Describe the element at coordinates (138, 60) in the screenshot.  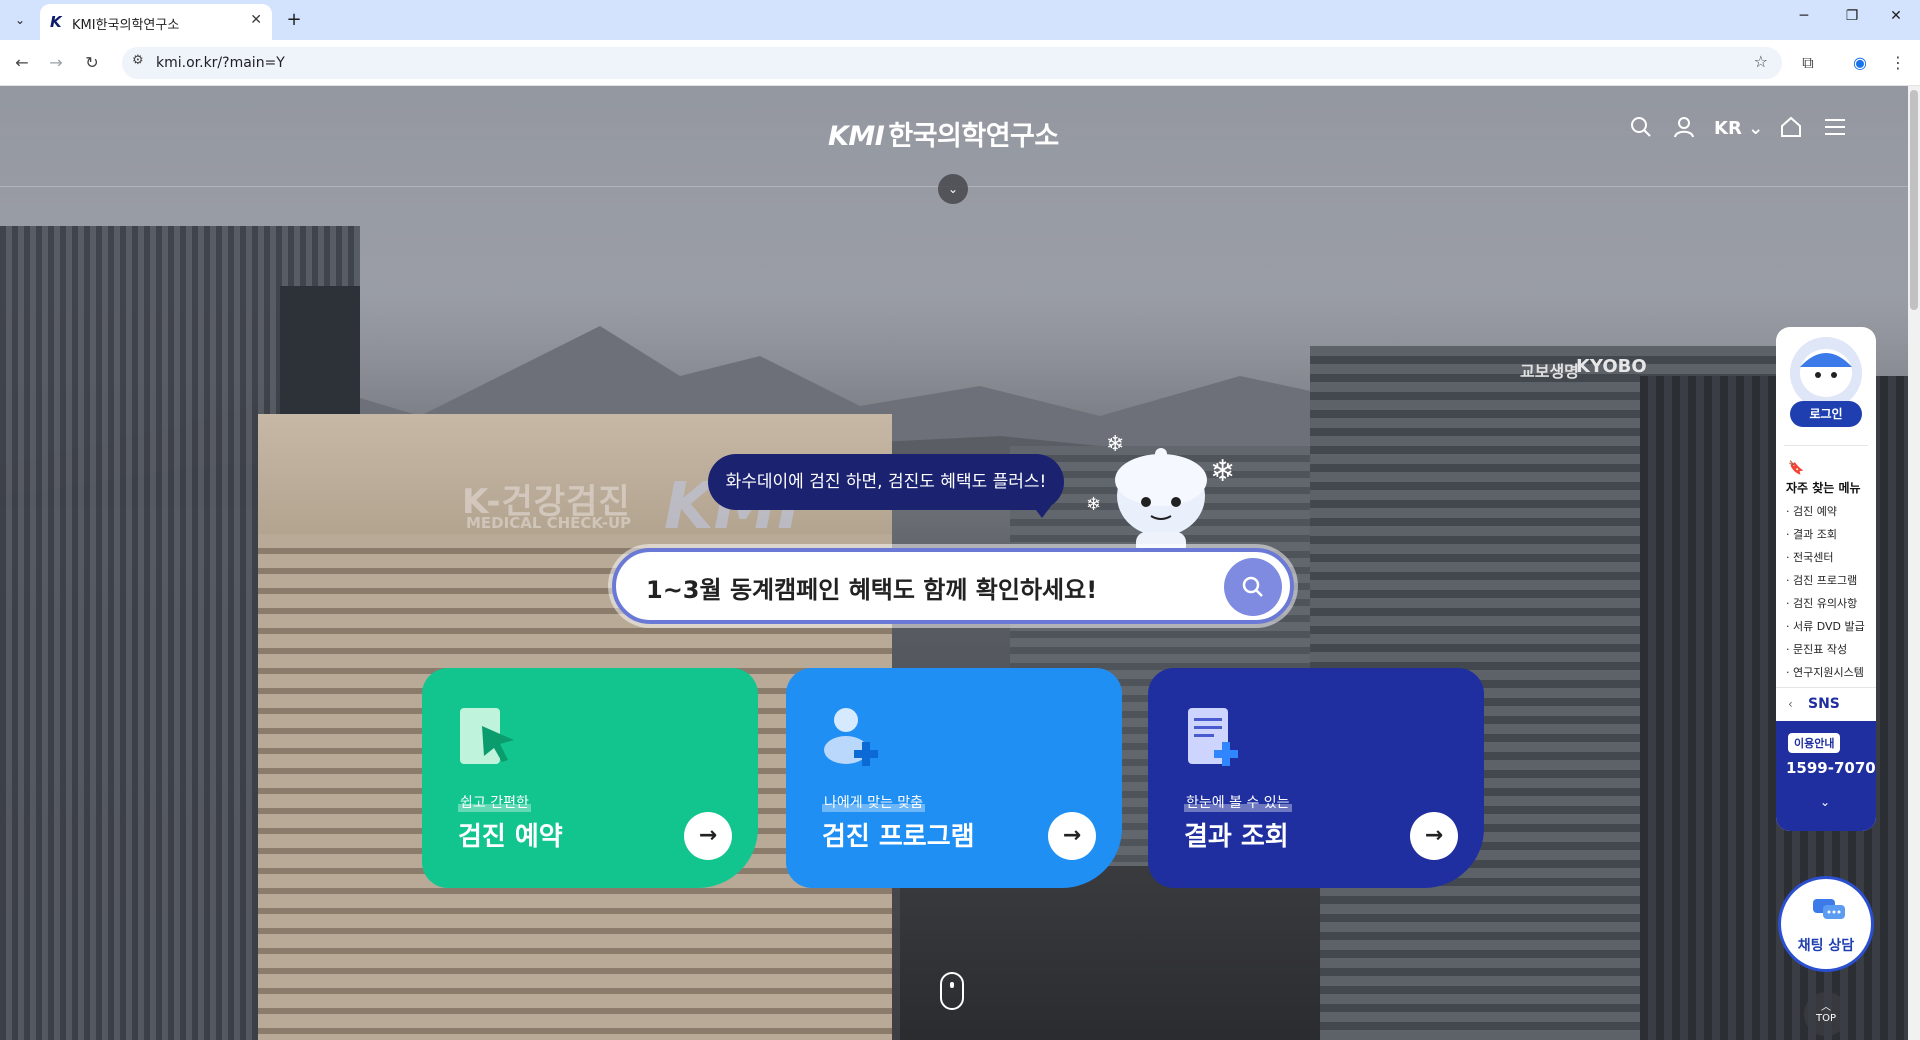
I see `site-settings-icon: ⚙` at that location.